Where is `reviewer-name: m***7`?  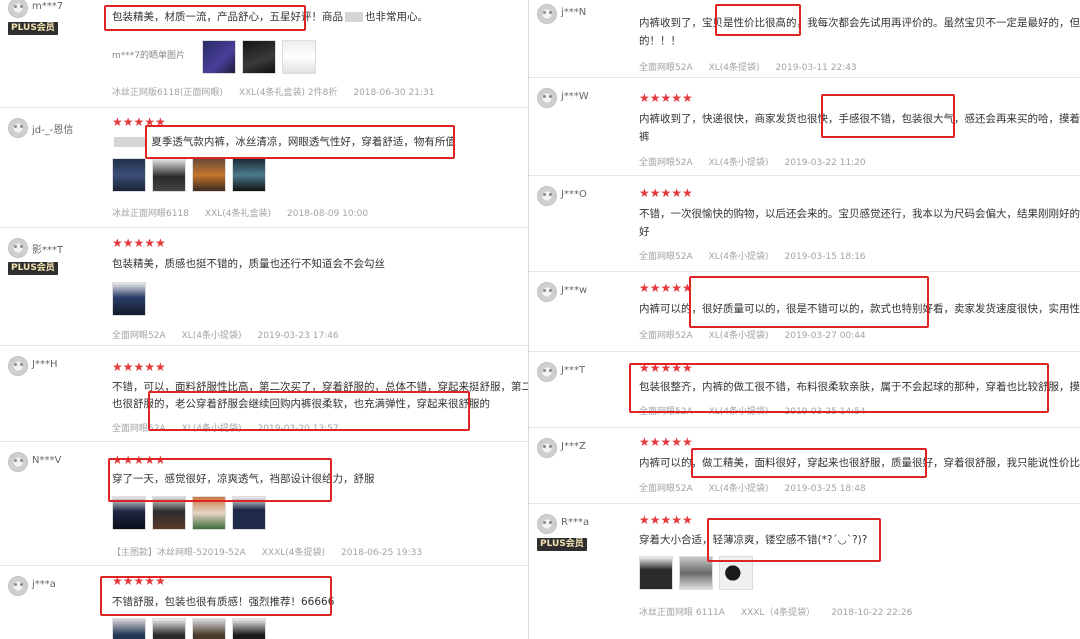 reviewer-name: m***7 is located at coordinates (48, 6).